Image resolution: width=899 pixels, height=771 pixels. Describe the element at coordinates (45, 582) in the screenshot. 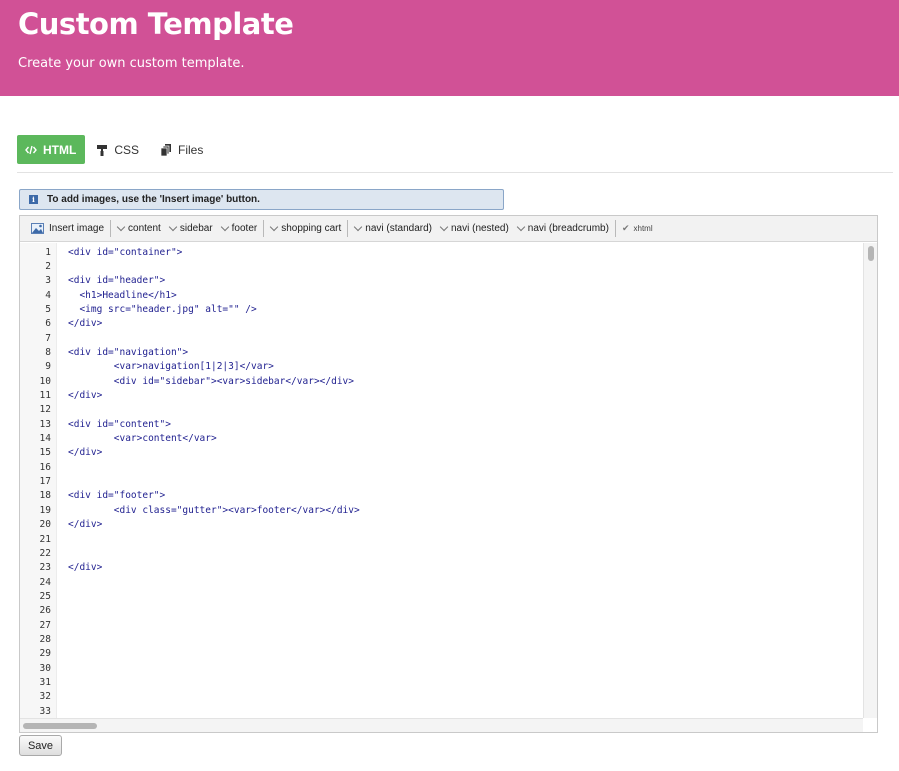

I see `line-number: 24` at that location.